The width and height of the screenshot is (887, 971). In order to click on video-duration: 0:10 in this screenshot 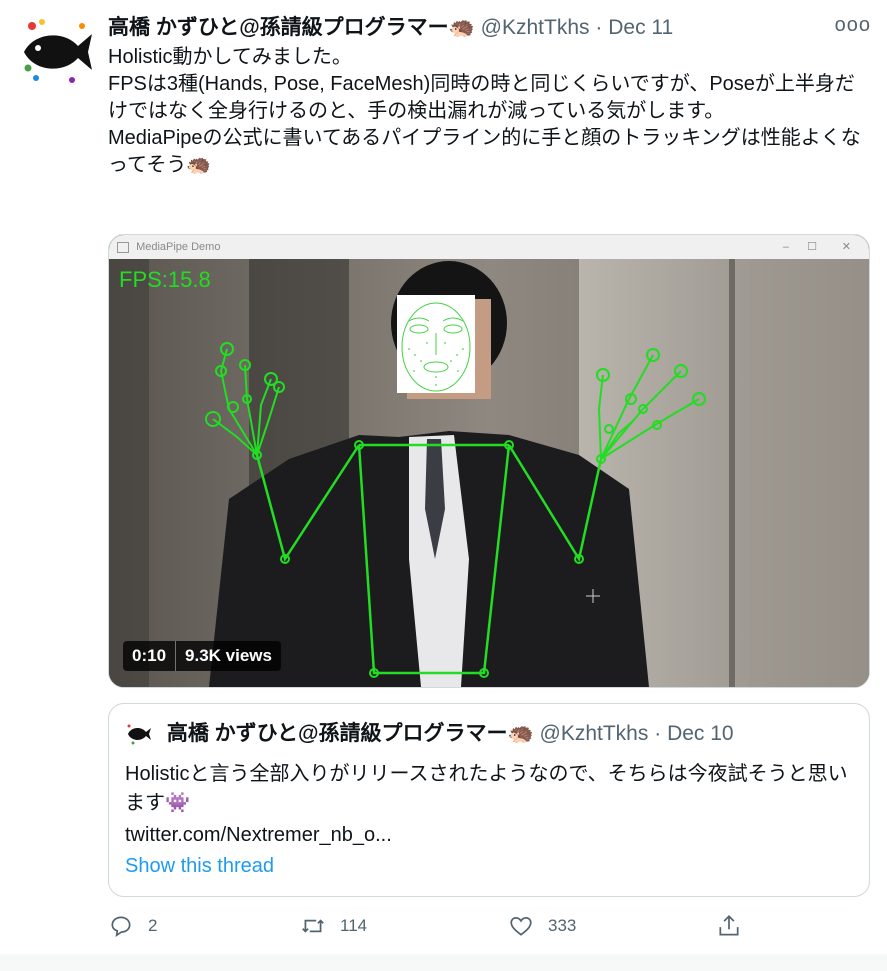, I will do `click(149, 655)`.